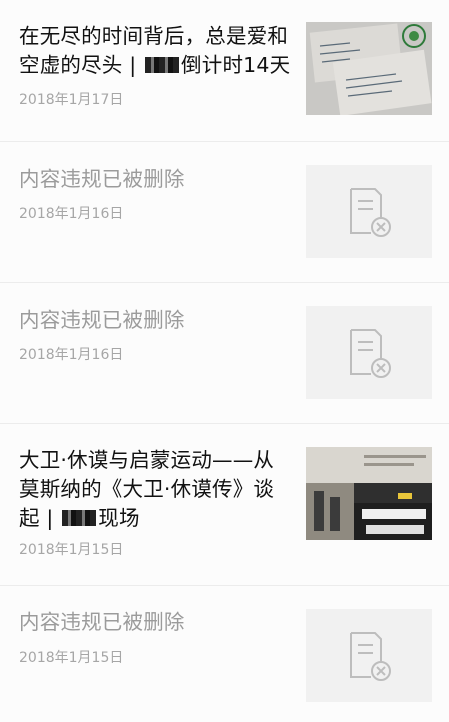 The width and height of the screenshot is (449, 722). I want to click on certificate-photo, so click(369, 68).